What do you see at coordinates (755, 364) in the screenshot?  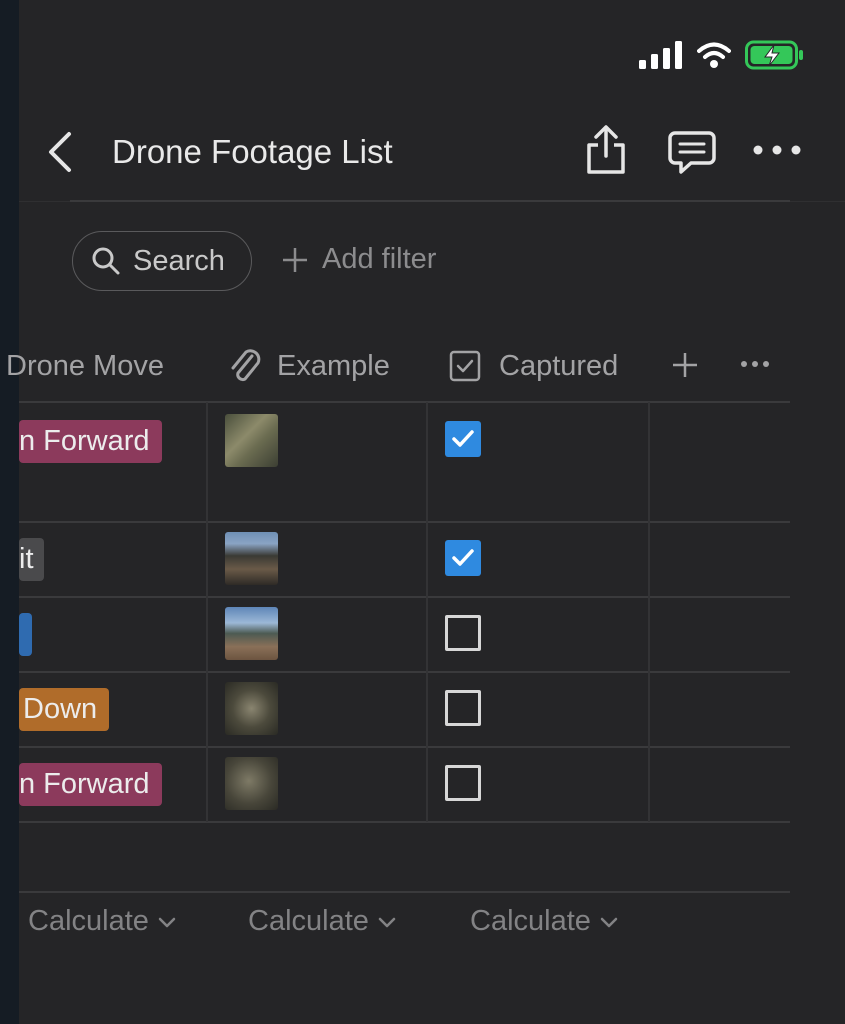 I see `column-options-icon` at bounding box center [755, 364].